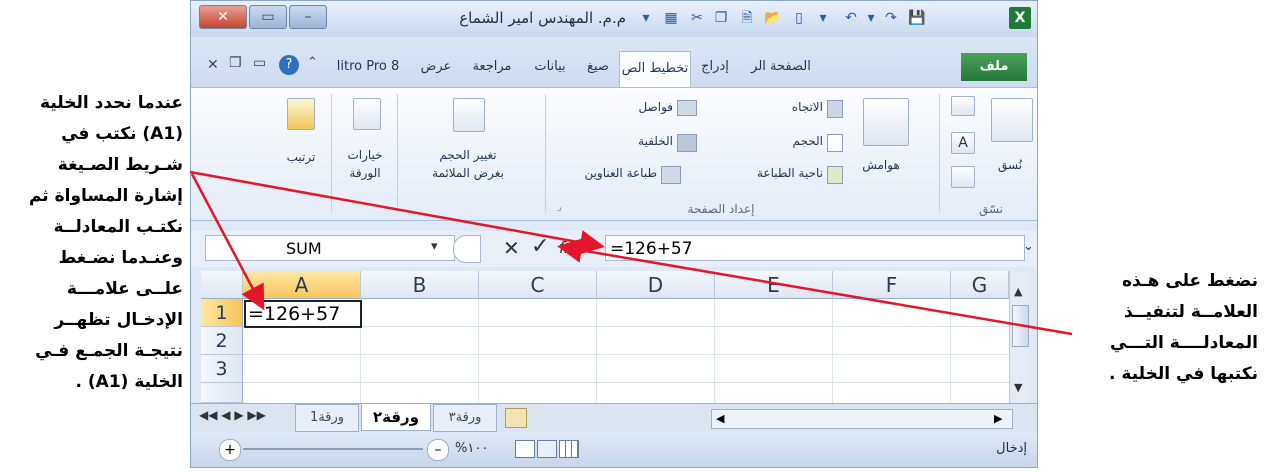  I want to click on arrow-to-cell-a1, so click(227, 242).